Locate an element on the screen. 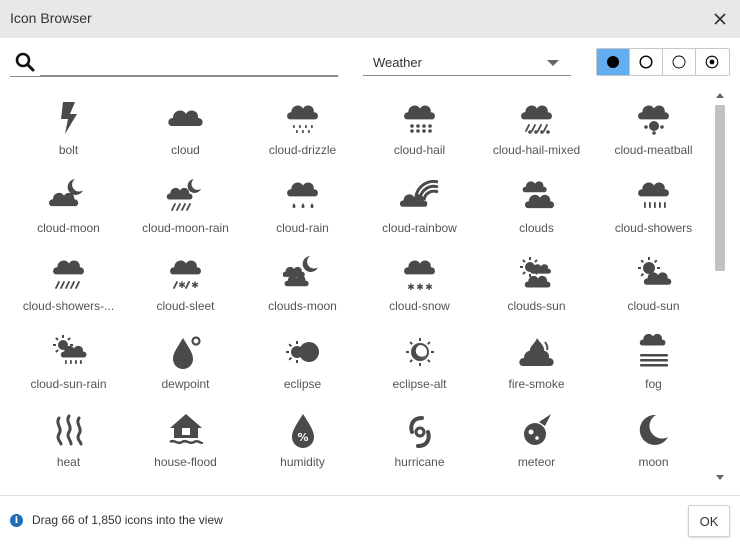 Image resolution: width=740 pixels, height=545 pixels. icon-tile: eclipse is located at coordinates (302, 361).